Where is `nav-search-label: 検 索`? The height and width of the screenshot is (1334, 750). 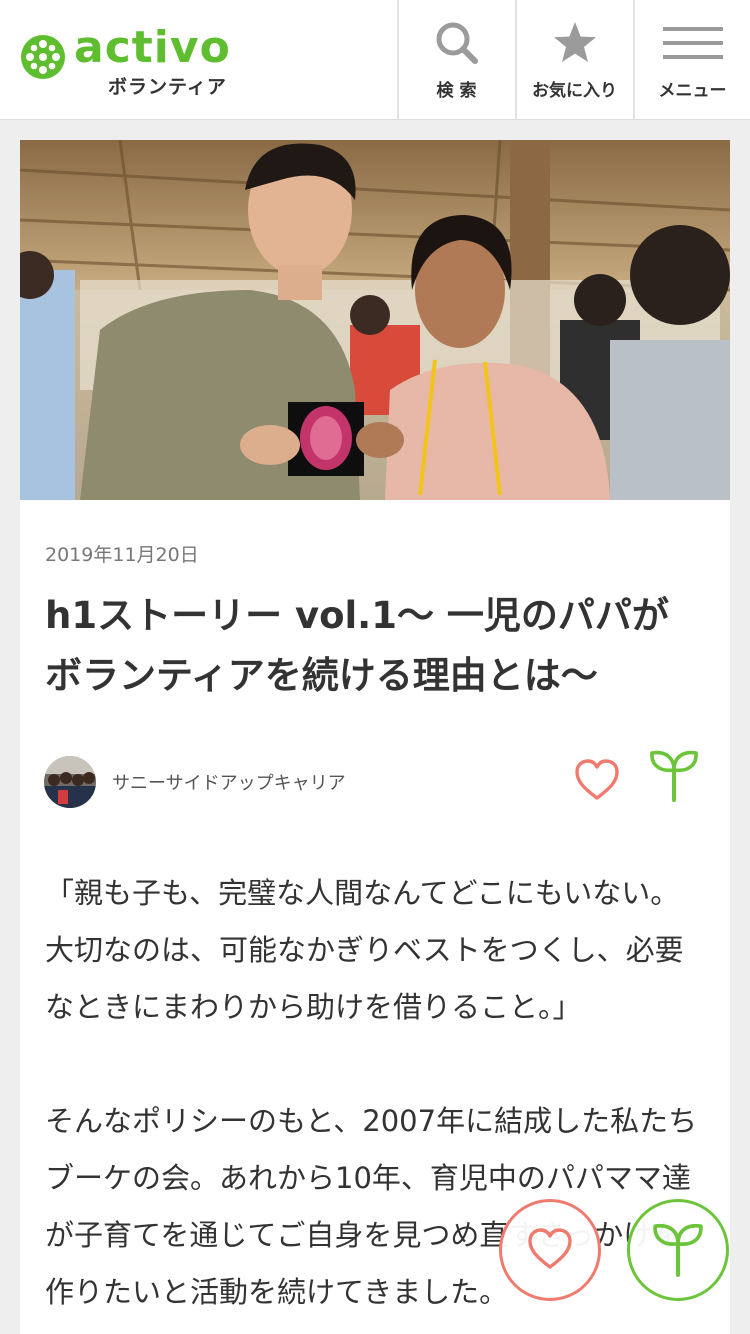
nav-search-label: 検 索 is located at coordinates (456, 91).